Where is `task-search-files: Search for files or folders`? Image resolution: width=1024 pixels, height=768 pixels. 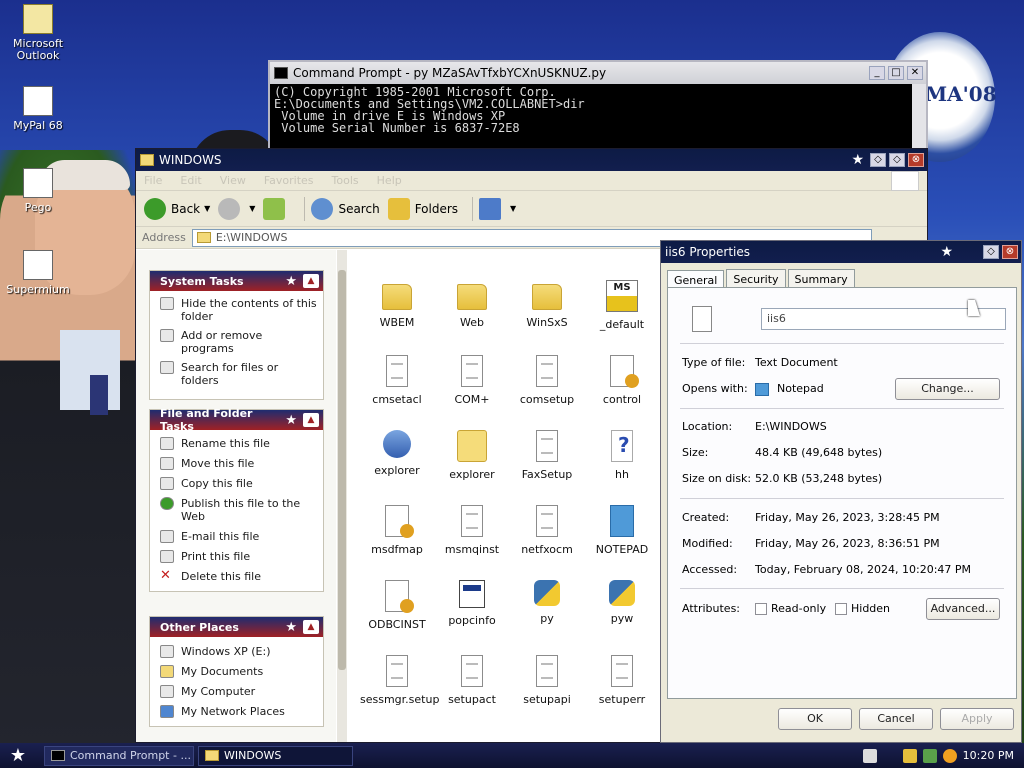 task-search-files: Search for files or folders is located at coordinates (238, 374).